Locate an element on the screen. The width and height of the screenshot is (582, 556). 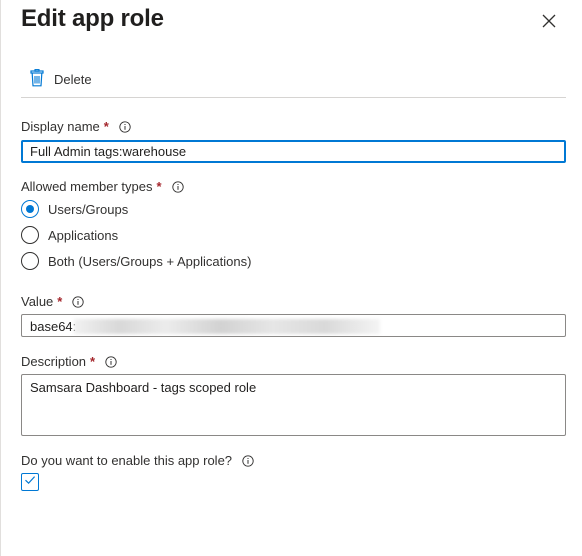
value-input: base64: is located at coordinates (293, 325).